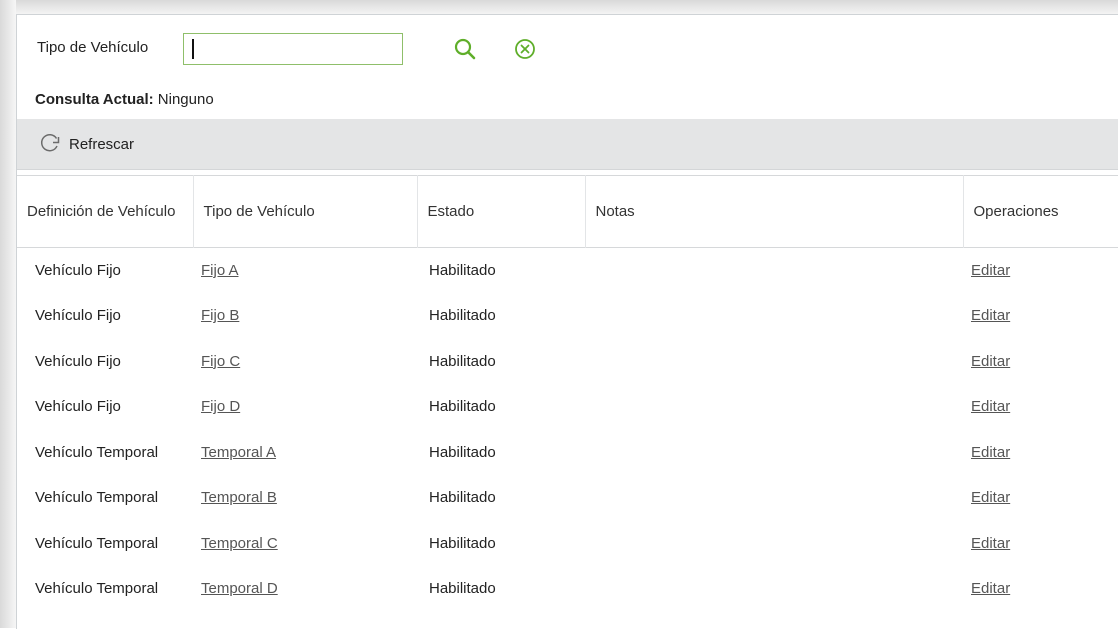  Describe the element at coordinates (102, 144) in the screenshot. I see `refresh-label: Refrescar` at that location.